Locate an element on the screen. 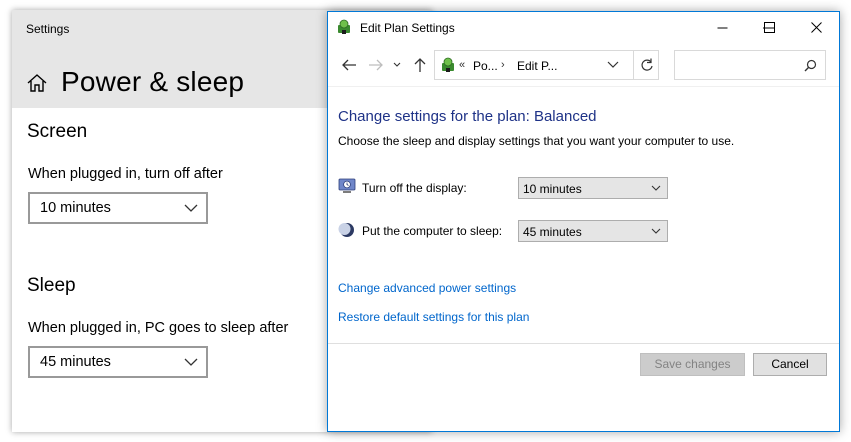 The image size is (851, 442). dialog-footer: Save changes Cancel is located at coordinates (583, 387).